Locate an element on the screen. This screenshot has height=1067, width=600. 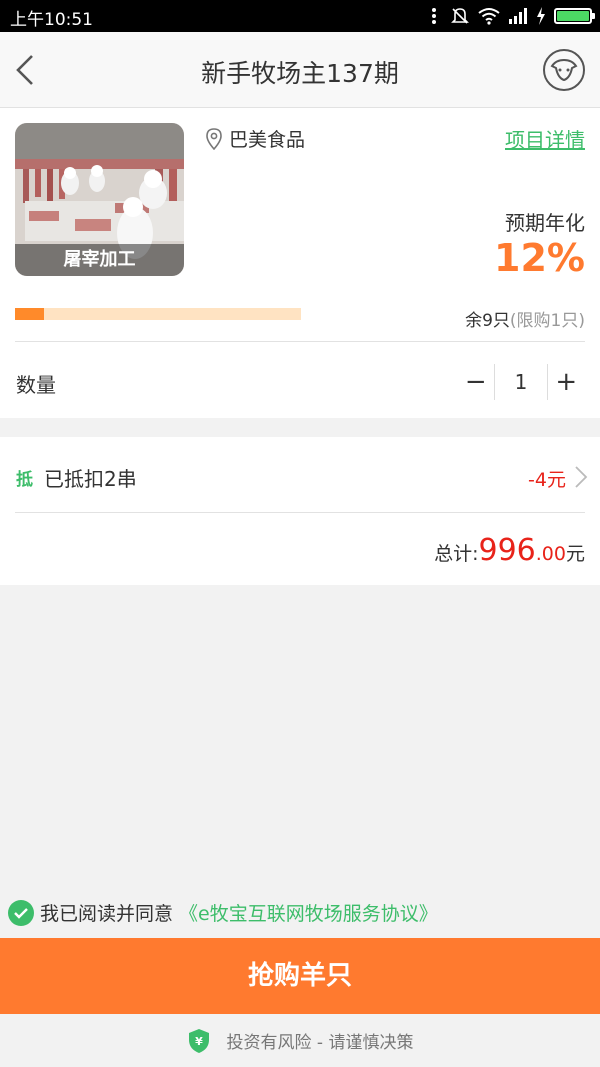
signal-icon is located at coordinates (518, 16).